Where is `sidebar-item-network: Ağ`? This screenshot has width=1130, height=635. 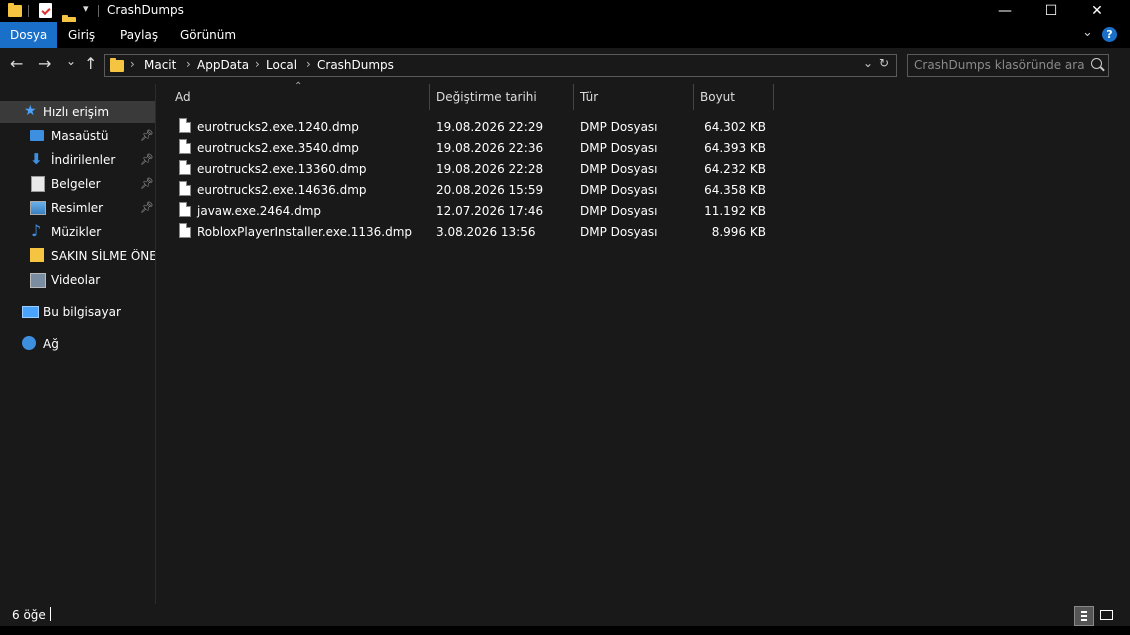
sidebar-item-network: Ağ is located at coordinates (77, 344).